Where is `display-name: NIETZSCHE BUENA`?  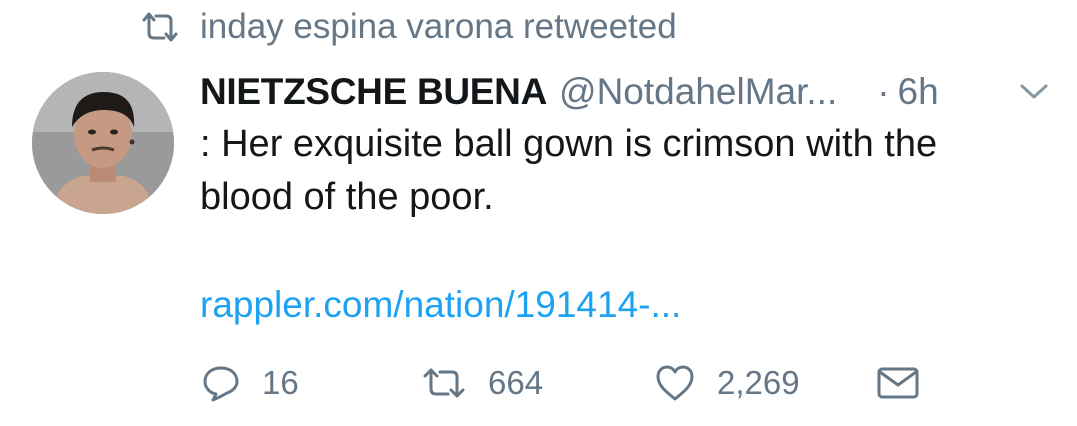
display-name: NIETZSCHE BUENA is located at coordinates (373, 92).